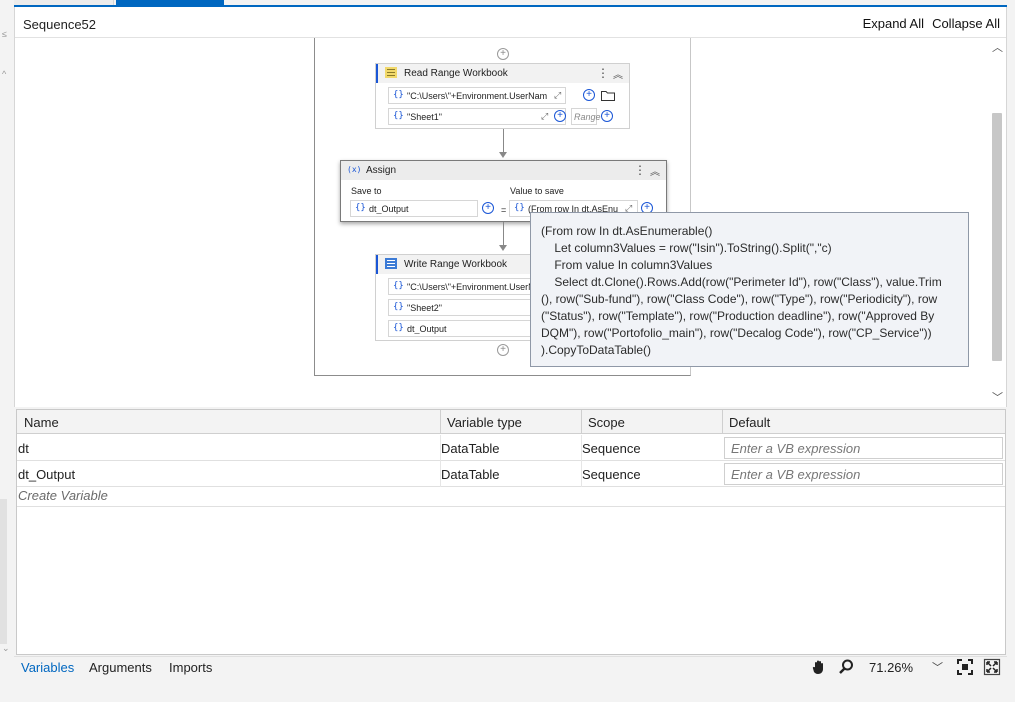 This screenshot has width=1015, height=702. Describe the element at coordinates (4, 34) in the screenshot. I see `gutter-marker-icon: ≤` at that location.